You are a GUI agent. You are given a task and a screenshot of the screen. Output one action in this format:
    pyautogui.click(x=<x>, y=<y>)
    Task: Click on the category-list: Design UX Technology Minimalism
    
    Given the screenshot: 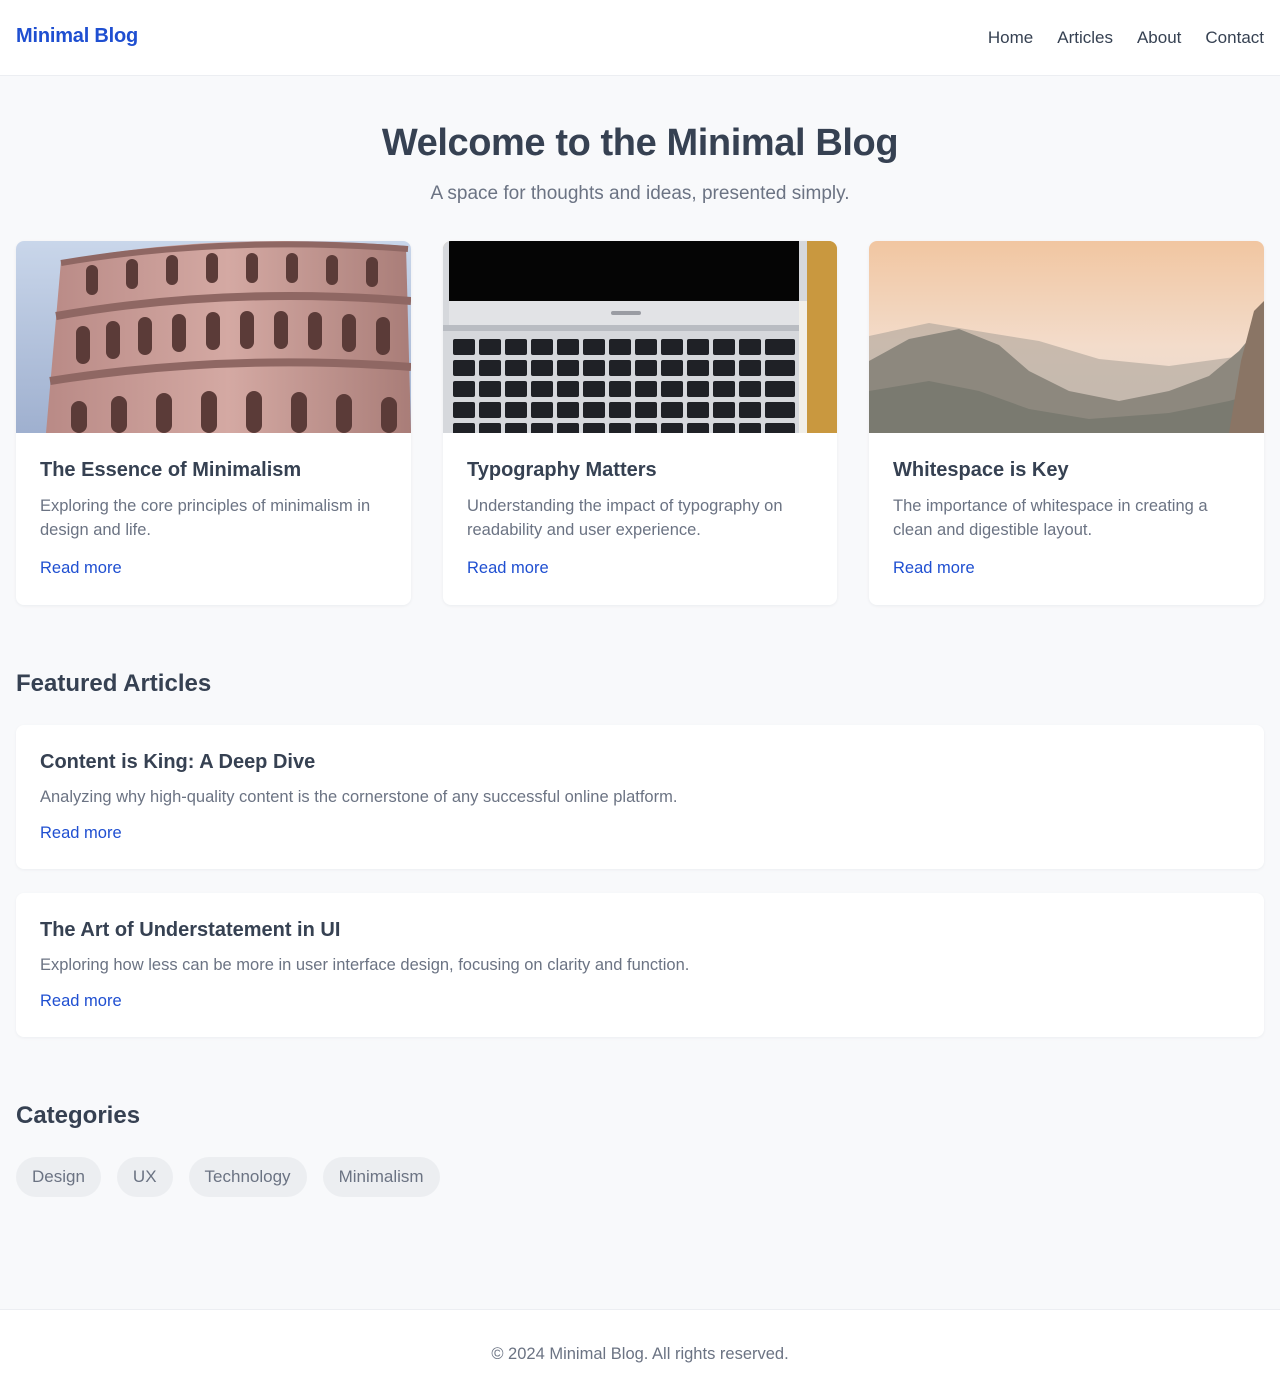 What is the action you would take?
    pyautogui.click(x=228, y=1177)
    